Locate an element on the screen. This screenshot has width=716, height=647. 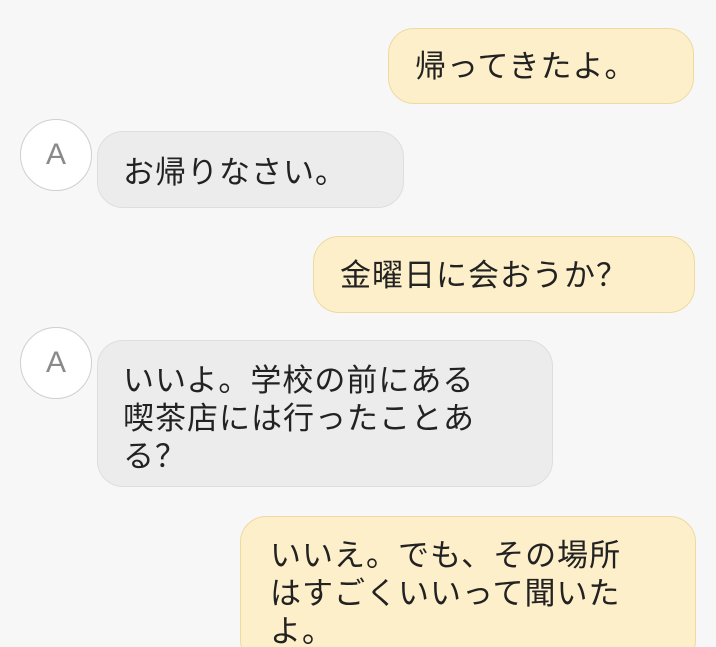
received-message-bubble: いいよ。学校の前にある 喫茶店には行ったことあ る？ is located at coordinates (325, 413).